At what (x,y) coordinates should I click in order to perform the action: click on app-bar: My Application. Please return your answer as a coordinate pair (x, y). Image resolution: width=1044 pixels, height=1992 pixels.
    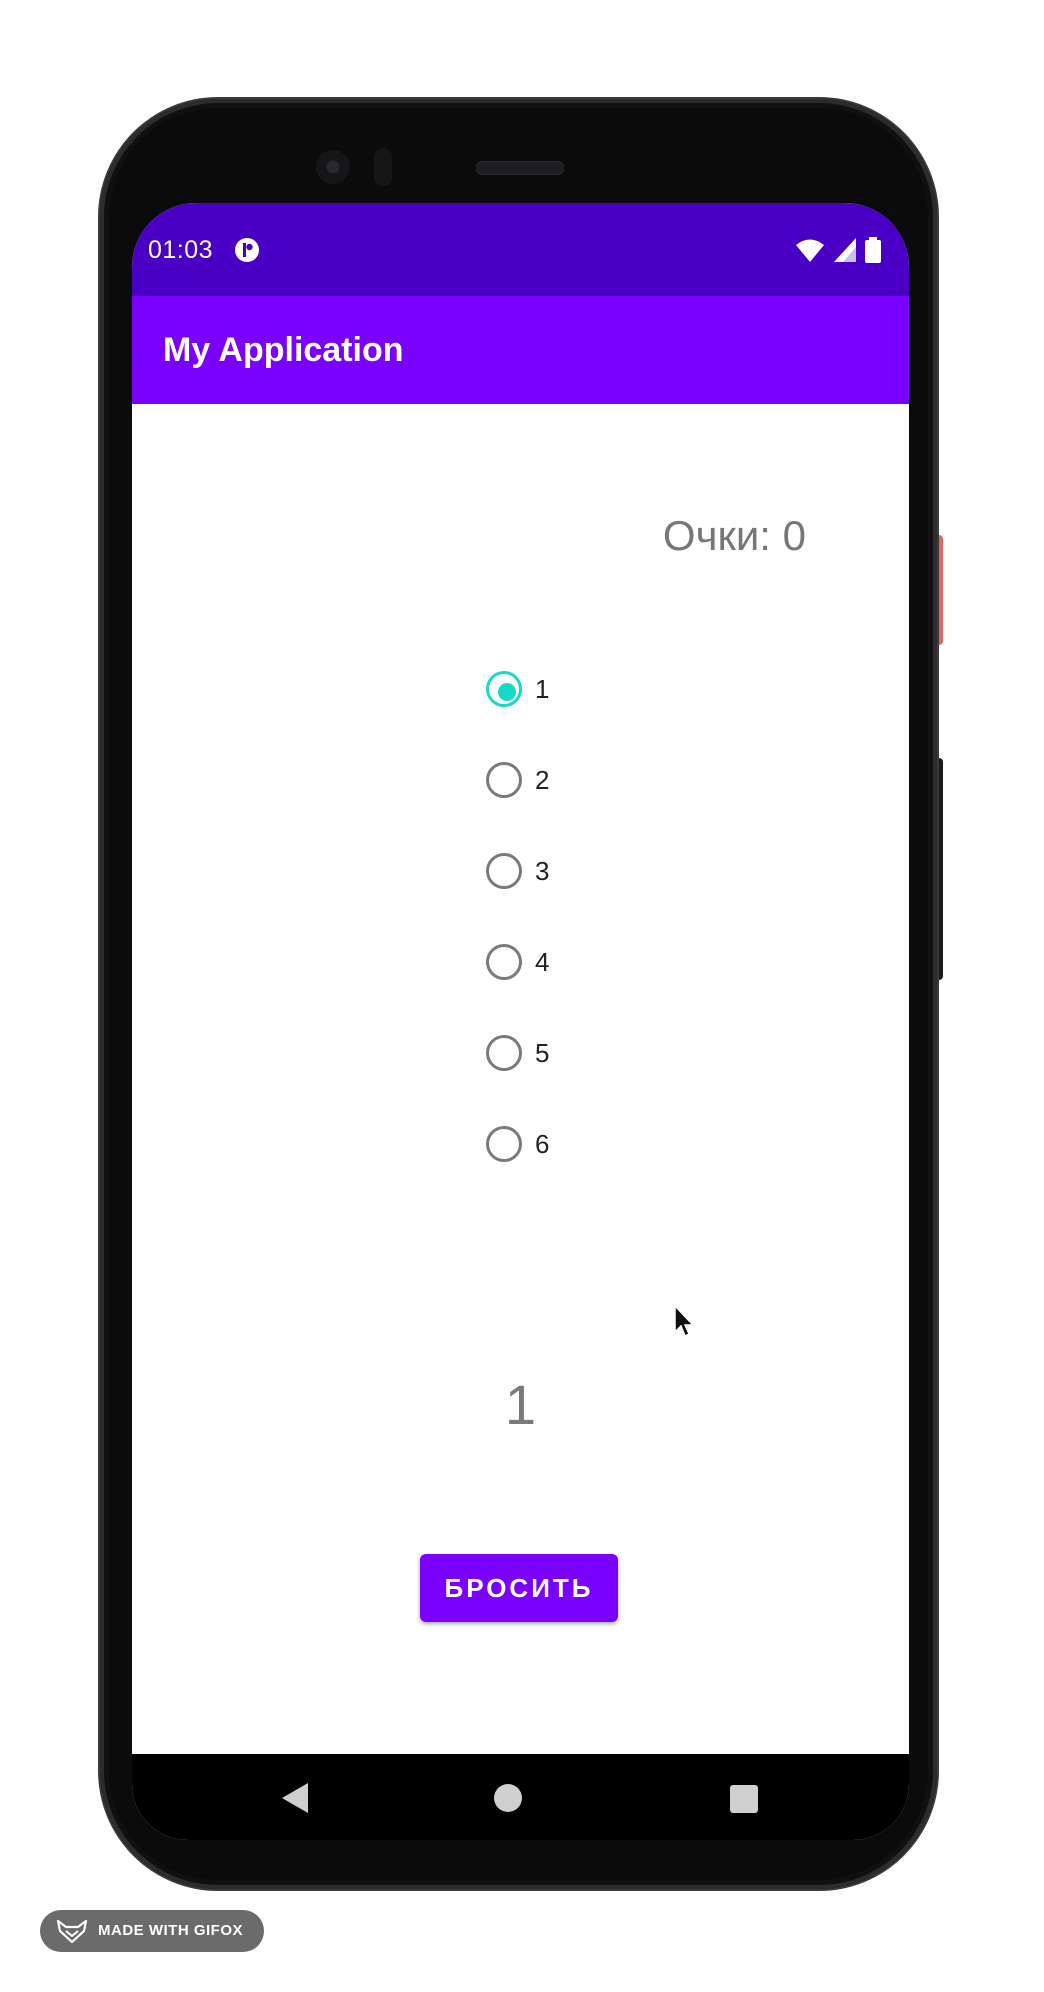
    Looking at the image, I should click on (520, 350).